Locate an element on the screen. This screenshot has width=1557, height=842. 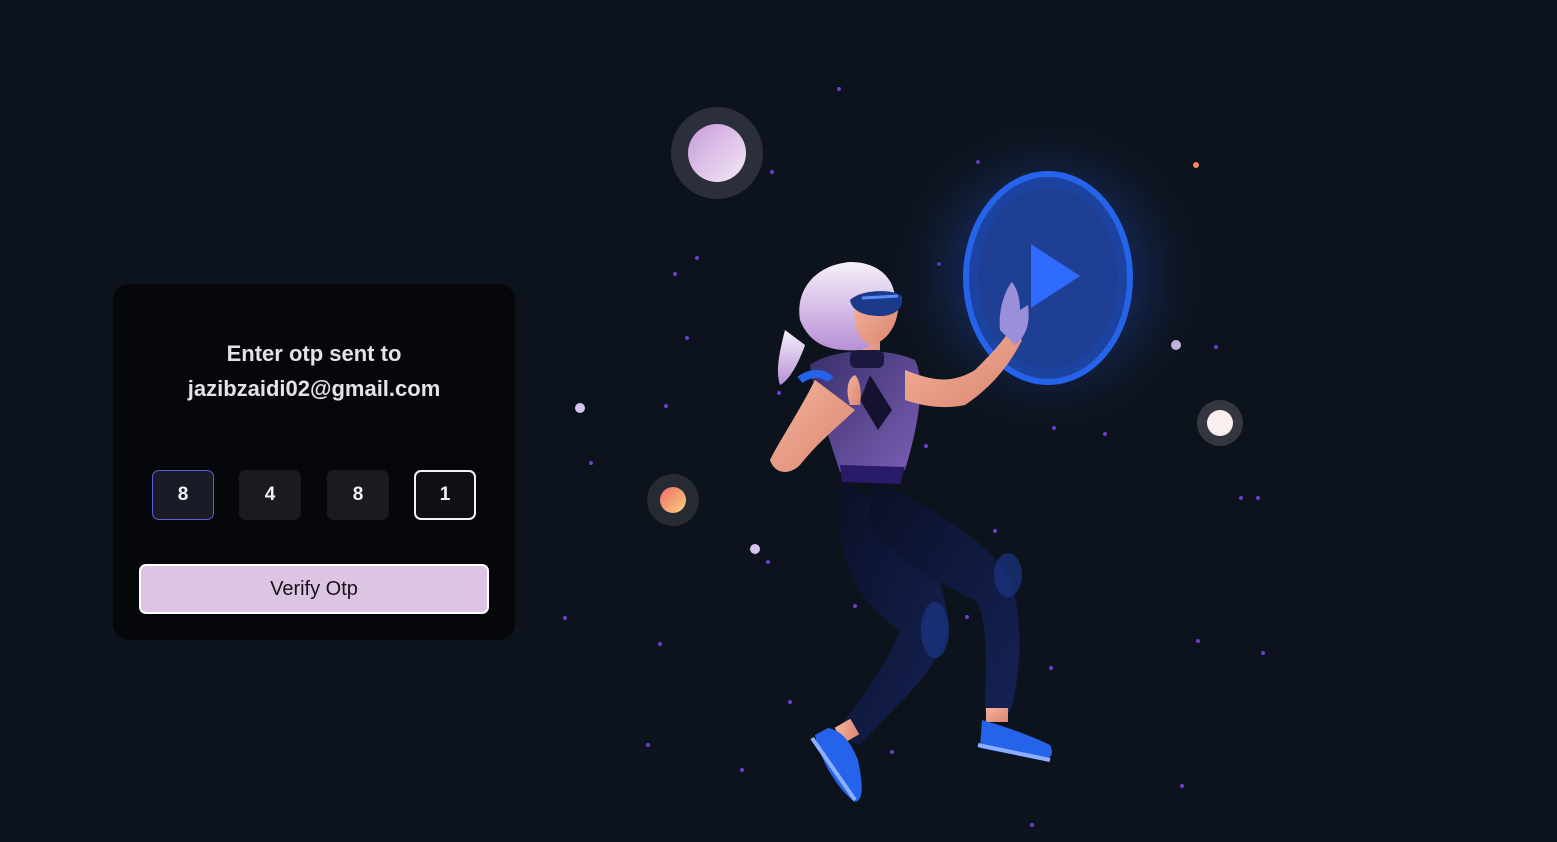
otp-digit-3: 8 is located at coordinates (358, 495).